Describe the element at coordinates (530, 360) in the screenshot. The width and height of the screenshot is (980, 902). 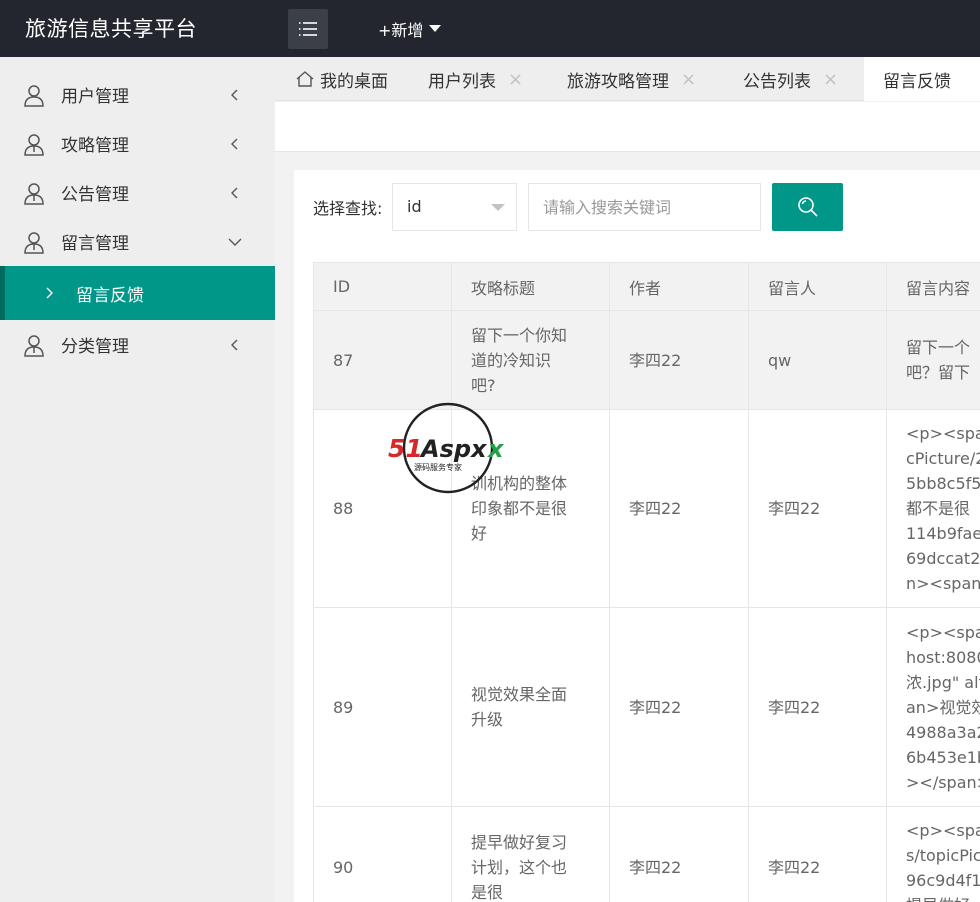
I see `cell-title: 留下一个你知 道的冷知识 吧?` at that location.